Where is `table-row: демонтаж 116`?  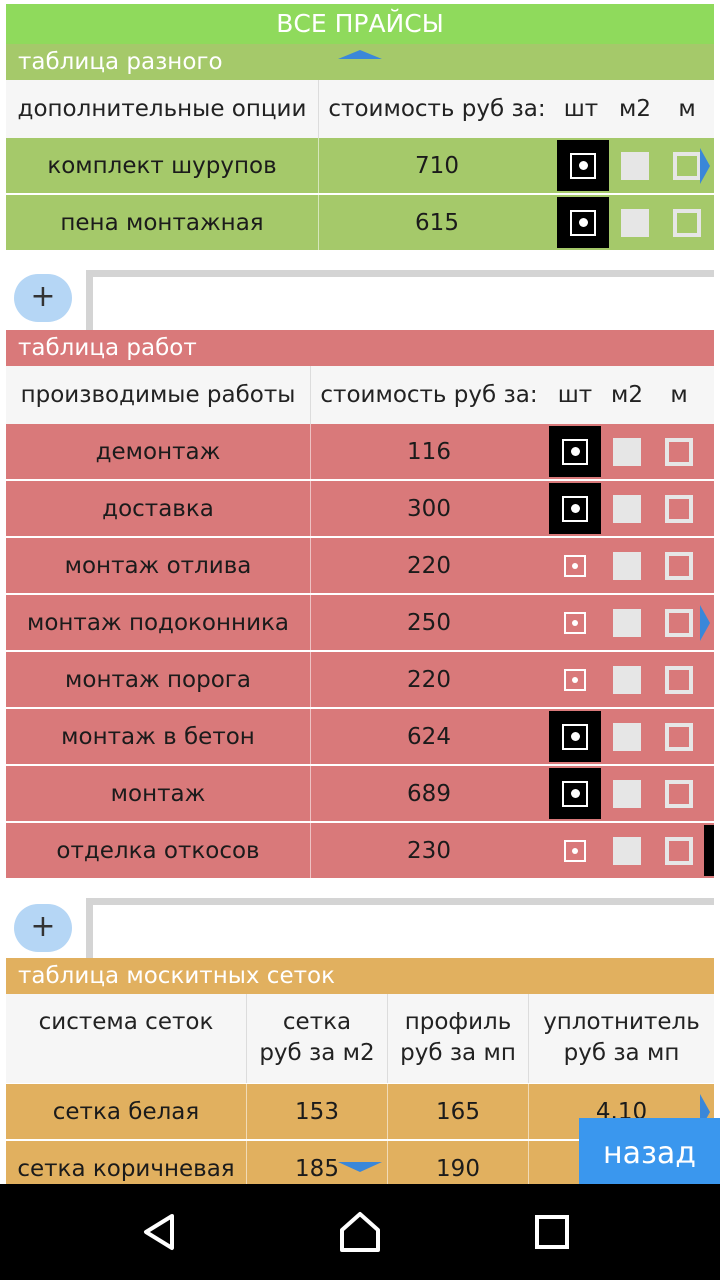
table-row: демонтаж 116 is located at coordinates (360, 451).